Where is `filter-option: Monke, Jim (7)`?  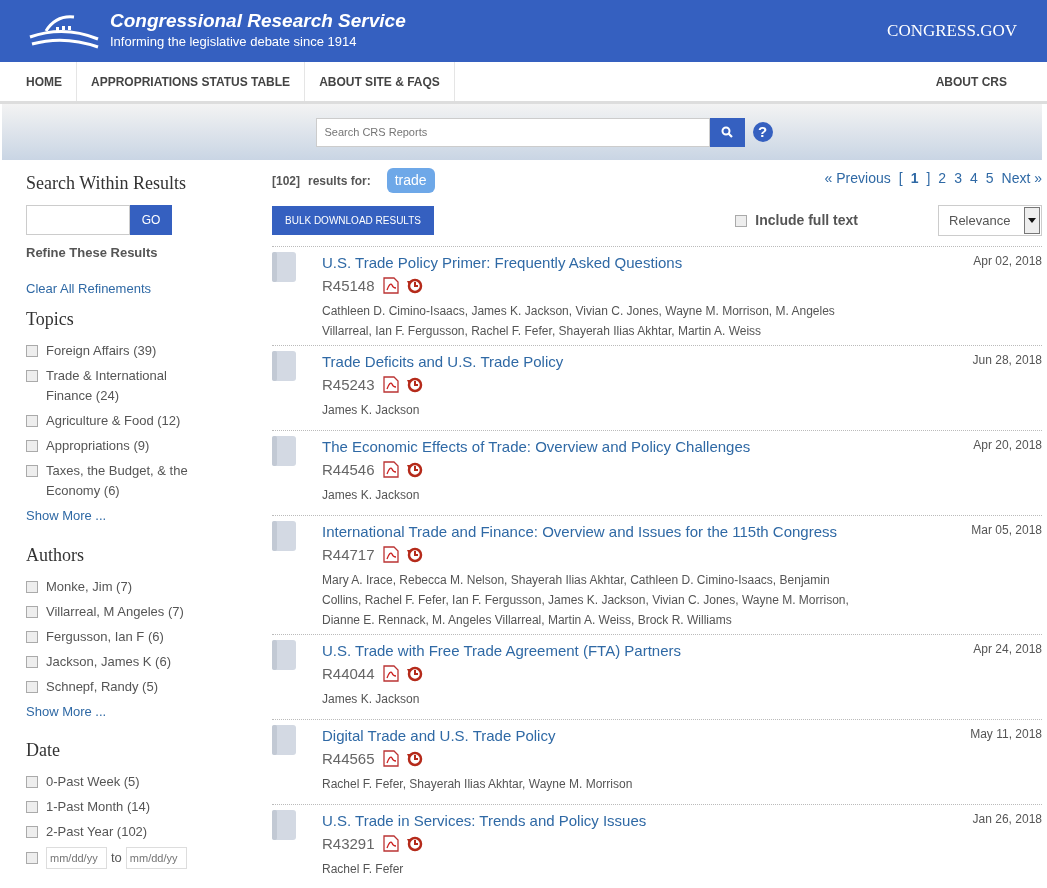 filter-option: Monke, Jim (7) is located at coordinates (89, 586).